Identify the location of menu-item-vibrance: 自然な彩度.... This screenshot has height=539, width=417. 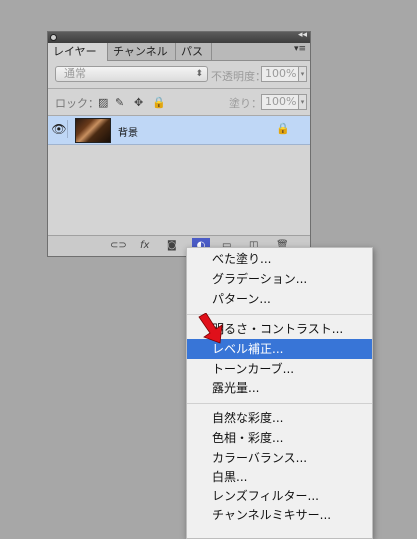
(279, 418).